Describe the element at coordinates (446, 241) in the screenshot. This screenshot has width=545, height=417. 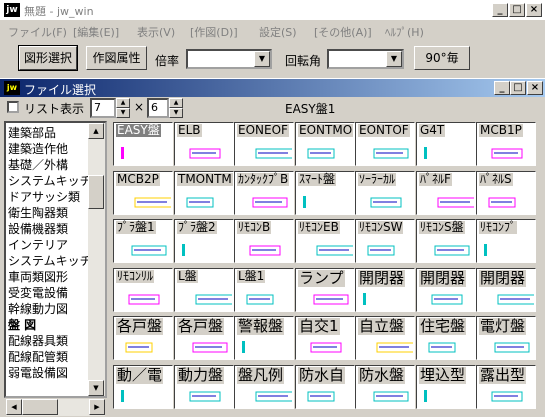
I see `file-thumbnail: ﾘﾓｺﾝS盤` at that location.